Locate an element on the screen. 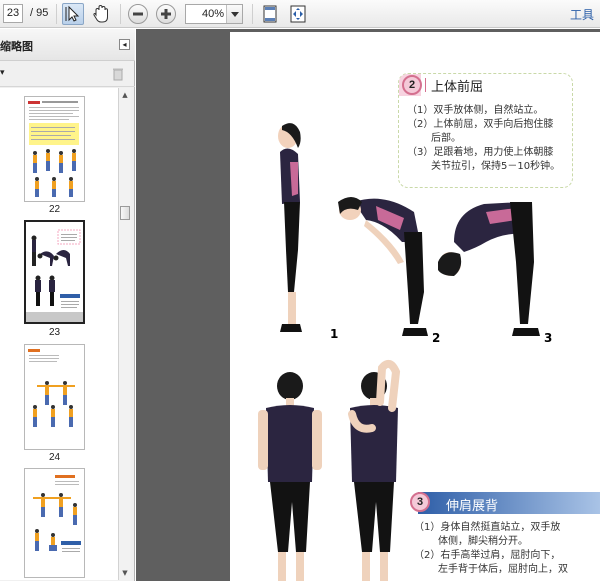 Image resolution: width=600 pixels, height=581 pixels. page-number-input: 23 is located at coordinates (13, 13).